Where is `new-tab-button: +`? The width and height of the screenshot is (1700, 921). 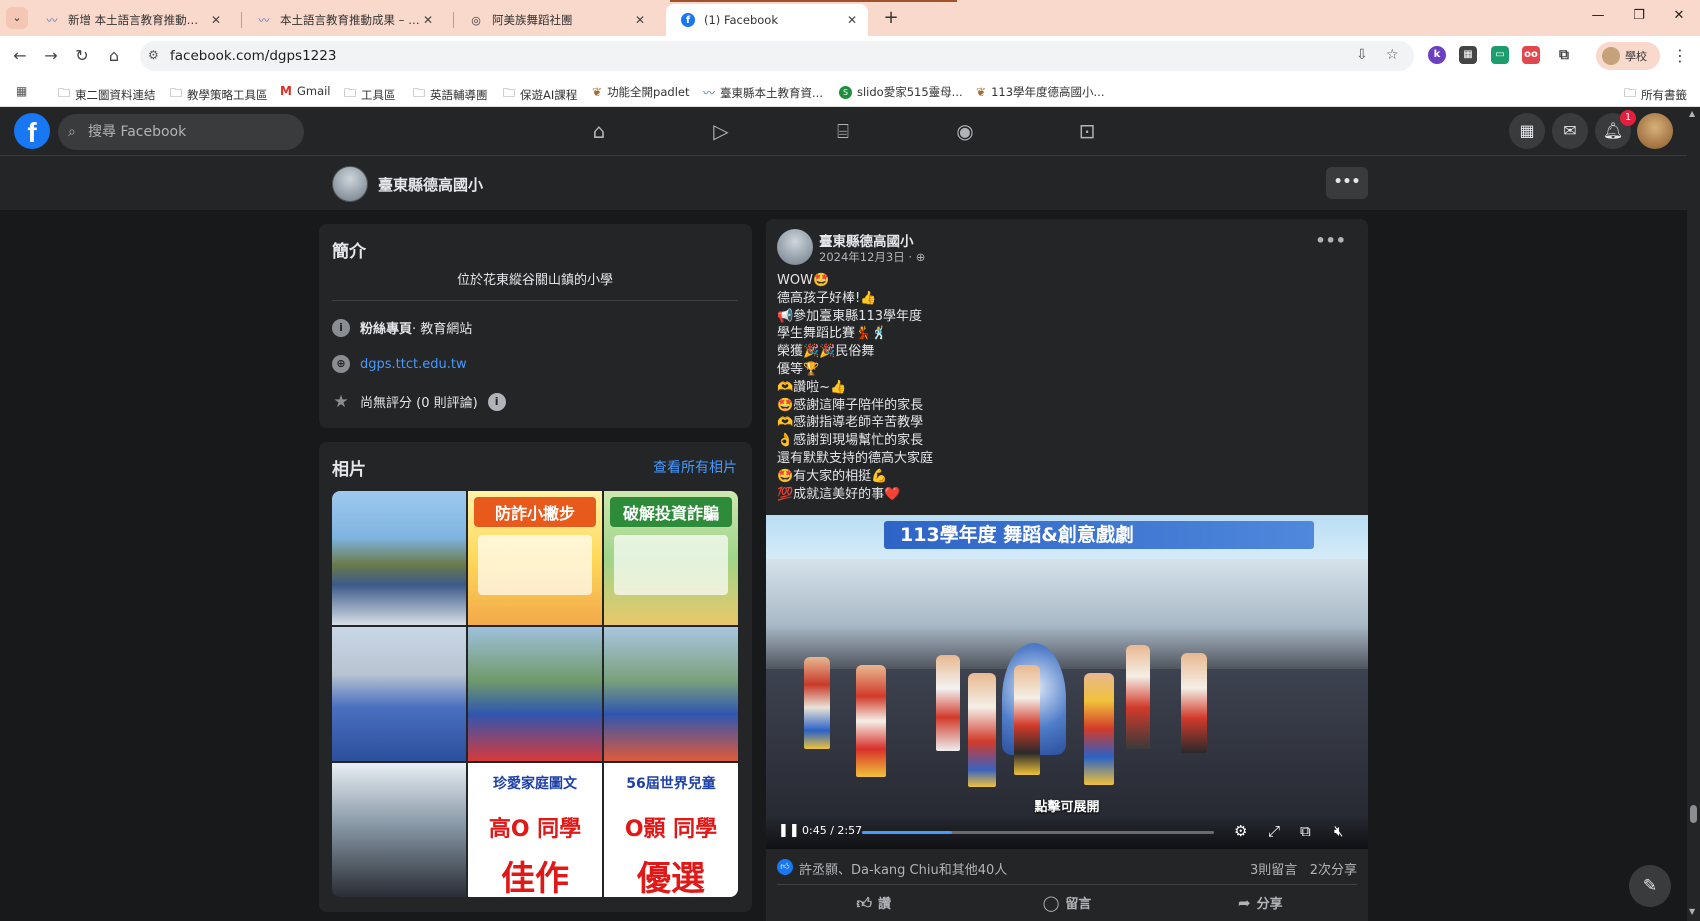
new-tab-button: + is located at coordinates (891, 18).